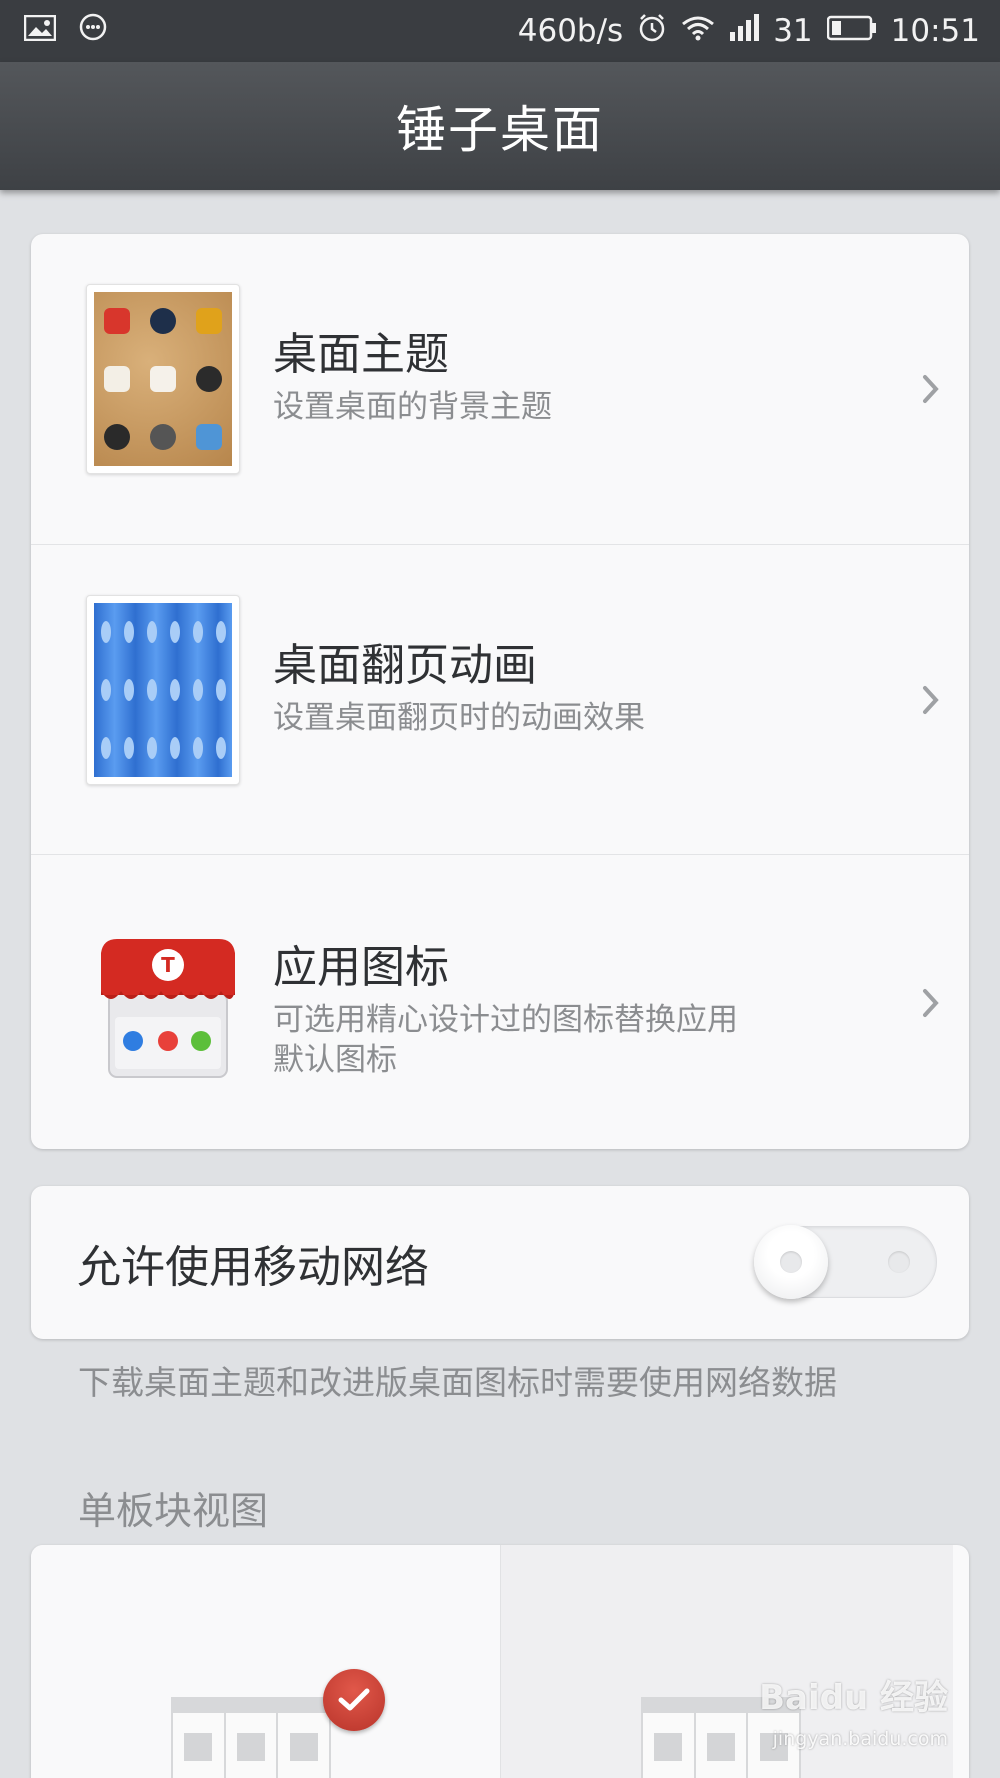  What do you see at coordinates (652, 31) in the screenshot?
I see `alarm-icon` at bounding box center [652, 31].